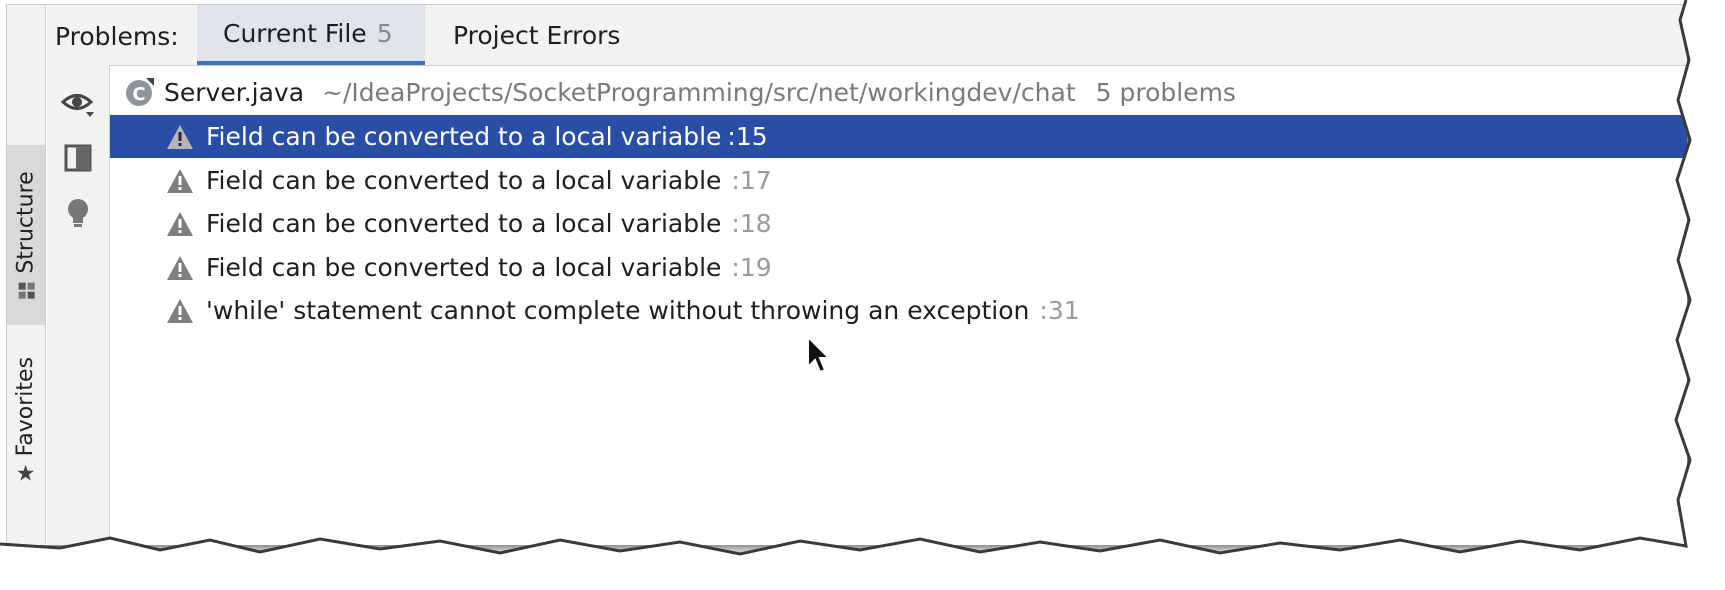  What do you see at coordinates (819, 354) in the screenshot?
I see `mouse-cursor-icon` at bounding box center [819, 354].